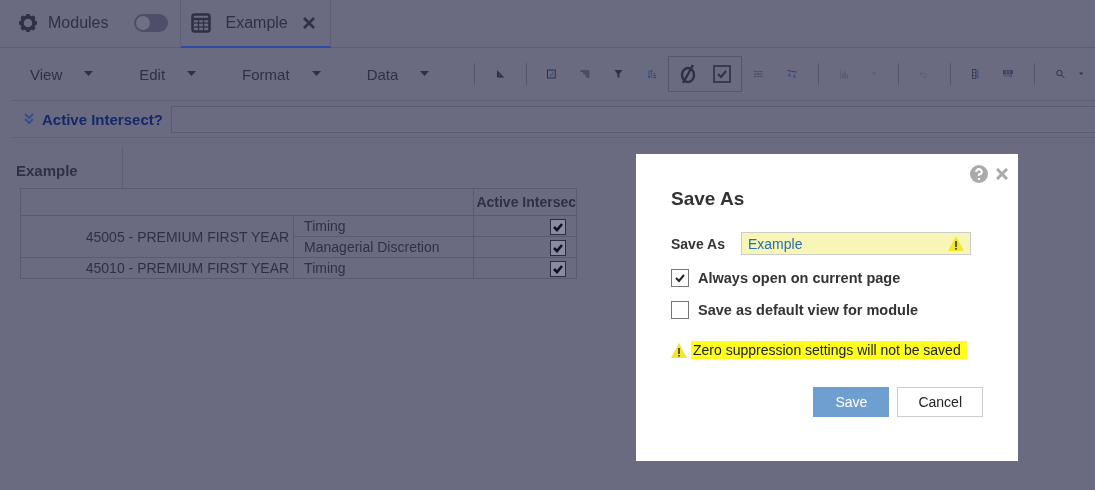 The height and width of the screenshot is (490, 1095). Describe the element at coordinates (102, 119) in the screenshot. I see `filter-label: Active Intersect?` at that location.